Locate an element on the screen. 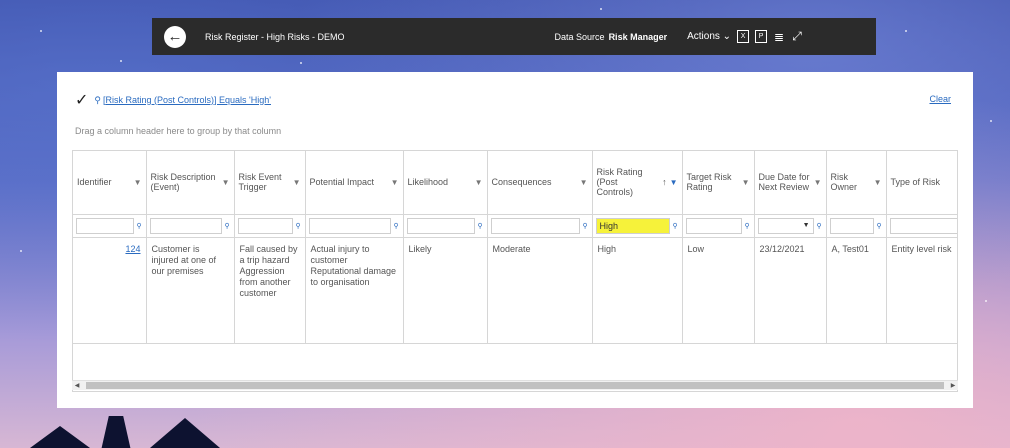 The image size is (1010, 448). date-filter-dropdown: ▼ is located at coordinates (785, 225).